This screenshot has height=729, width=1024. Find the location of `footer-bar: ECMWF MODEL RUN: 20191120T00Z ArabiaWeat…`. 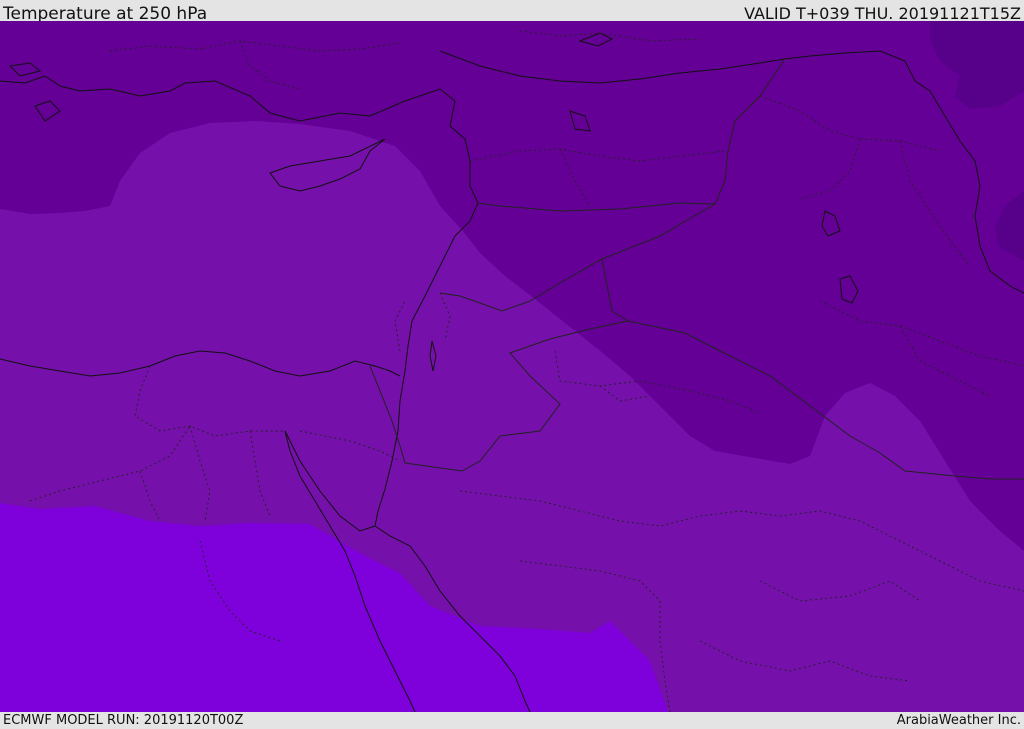

footer-bar: ECMWF MODEL RUN: 20191120T00Z ArabiaWeat… is located at coordinates (512, 720).